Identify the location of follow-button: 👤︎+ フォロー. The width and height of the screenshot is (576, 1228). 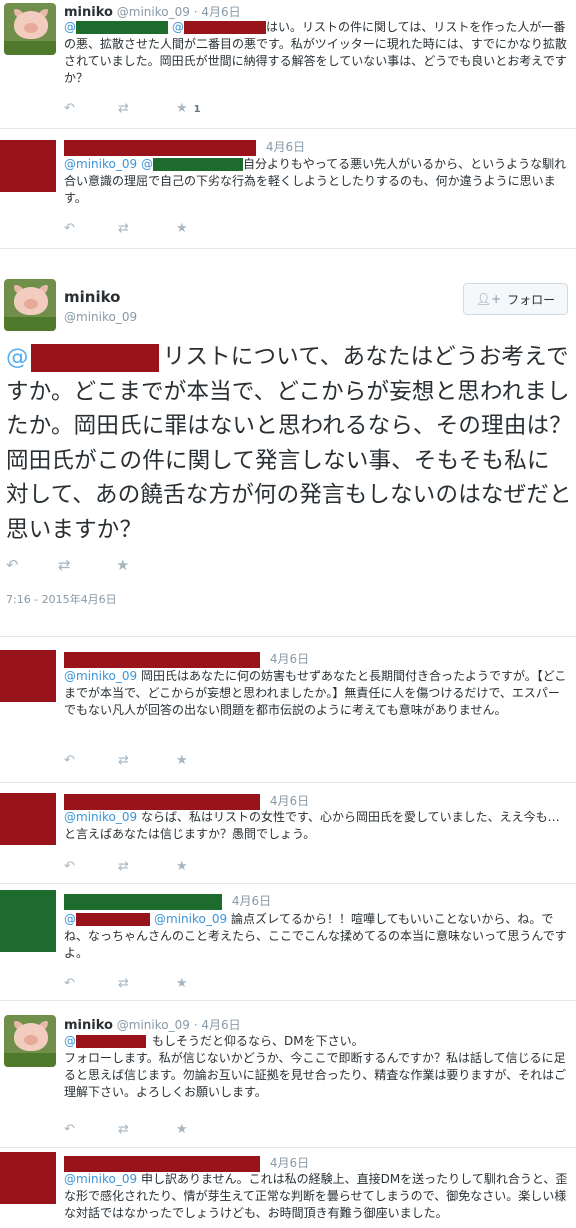
(515, 299).